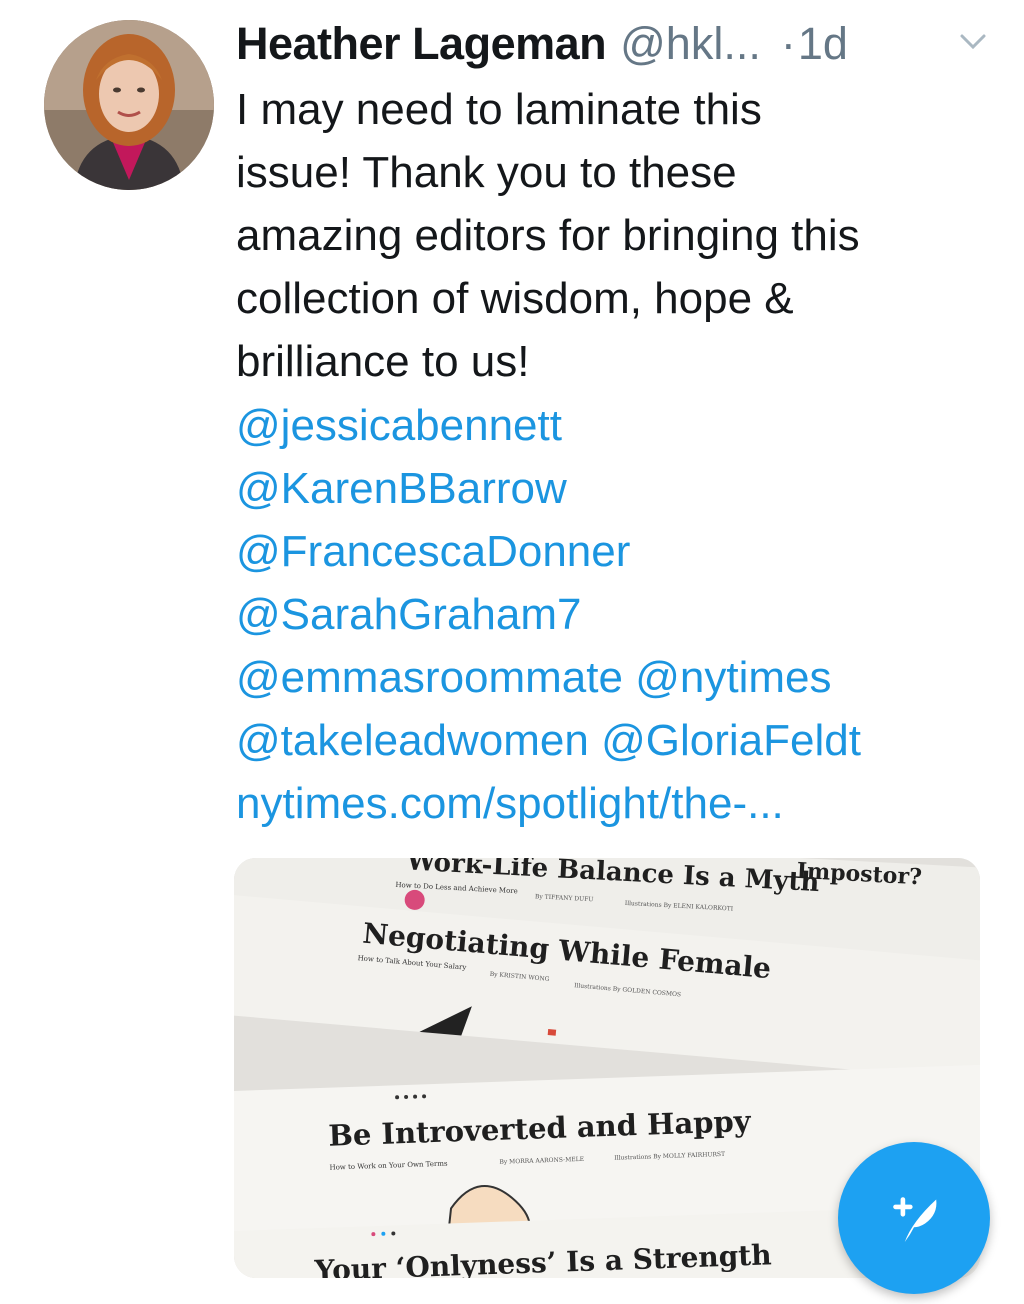  Describe the element at coordinates (401, 488) in the screenshot. I see `mention-link: @KarenBBarrow` at that location.